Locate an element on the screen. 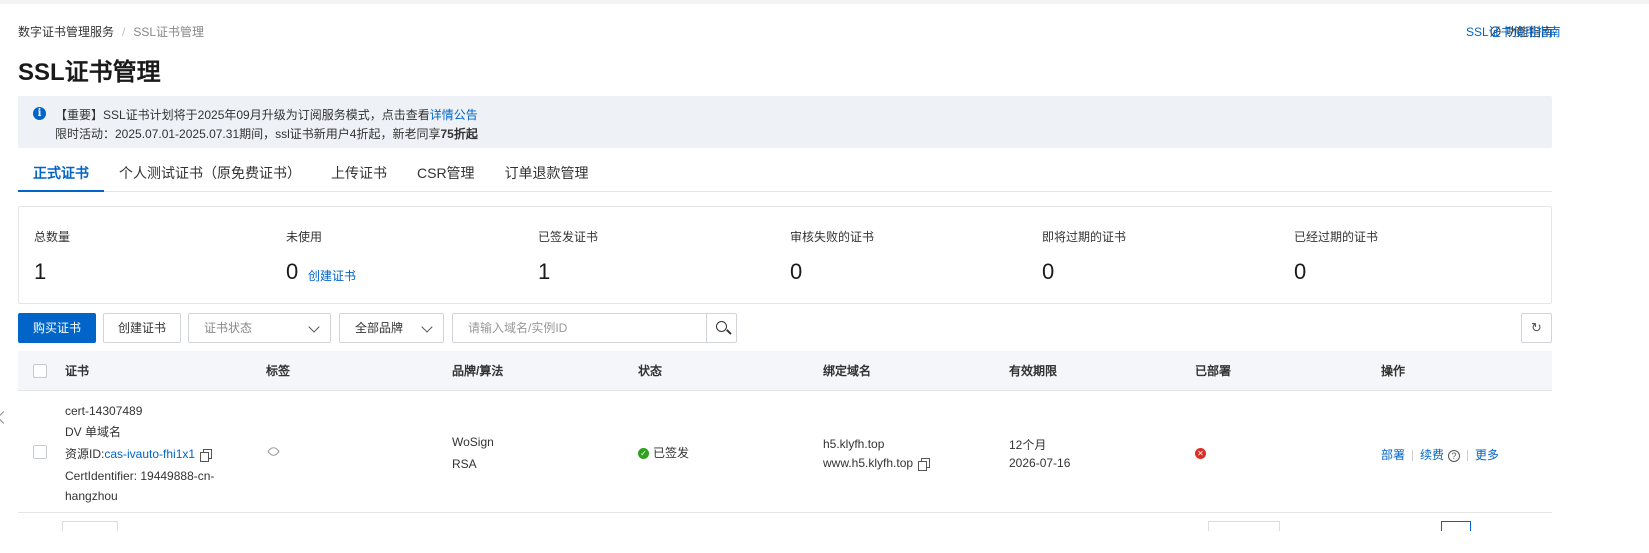 This screenshot has width=1649, height=553. tab-refunds: 订单退款管理 is located at coordinates (547, 174).